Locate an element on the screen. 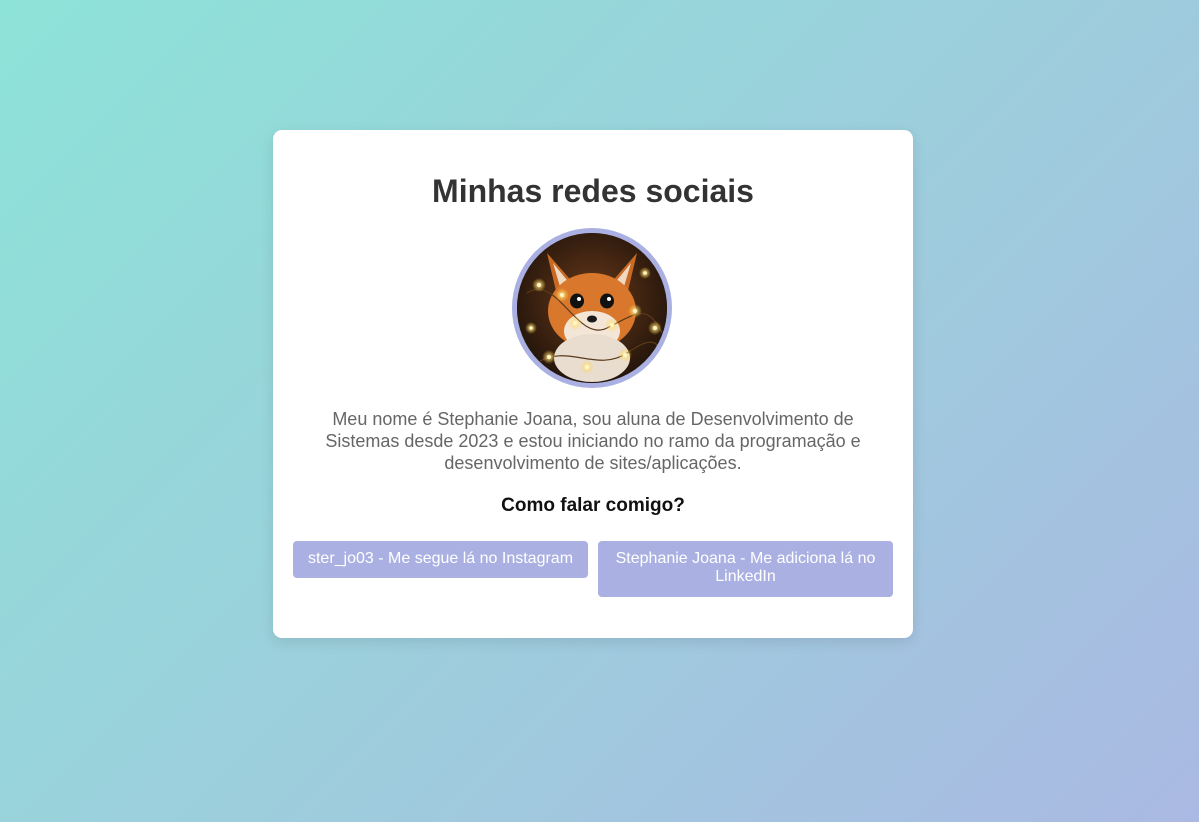 This screenshot has height=822, width=1199. instagram-link-button: ster_jo03 - Me segue lá no Instagram is located at coordinates (440, 559).